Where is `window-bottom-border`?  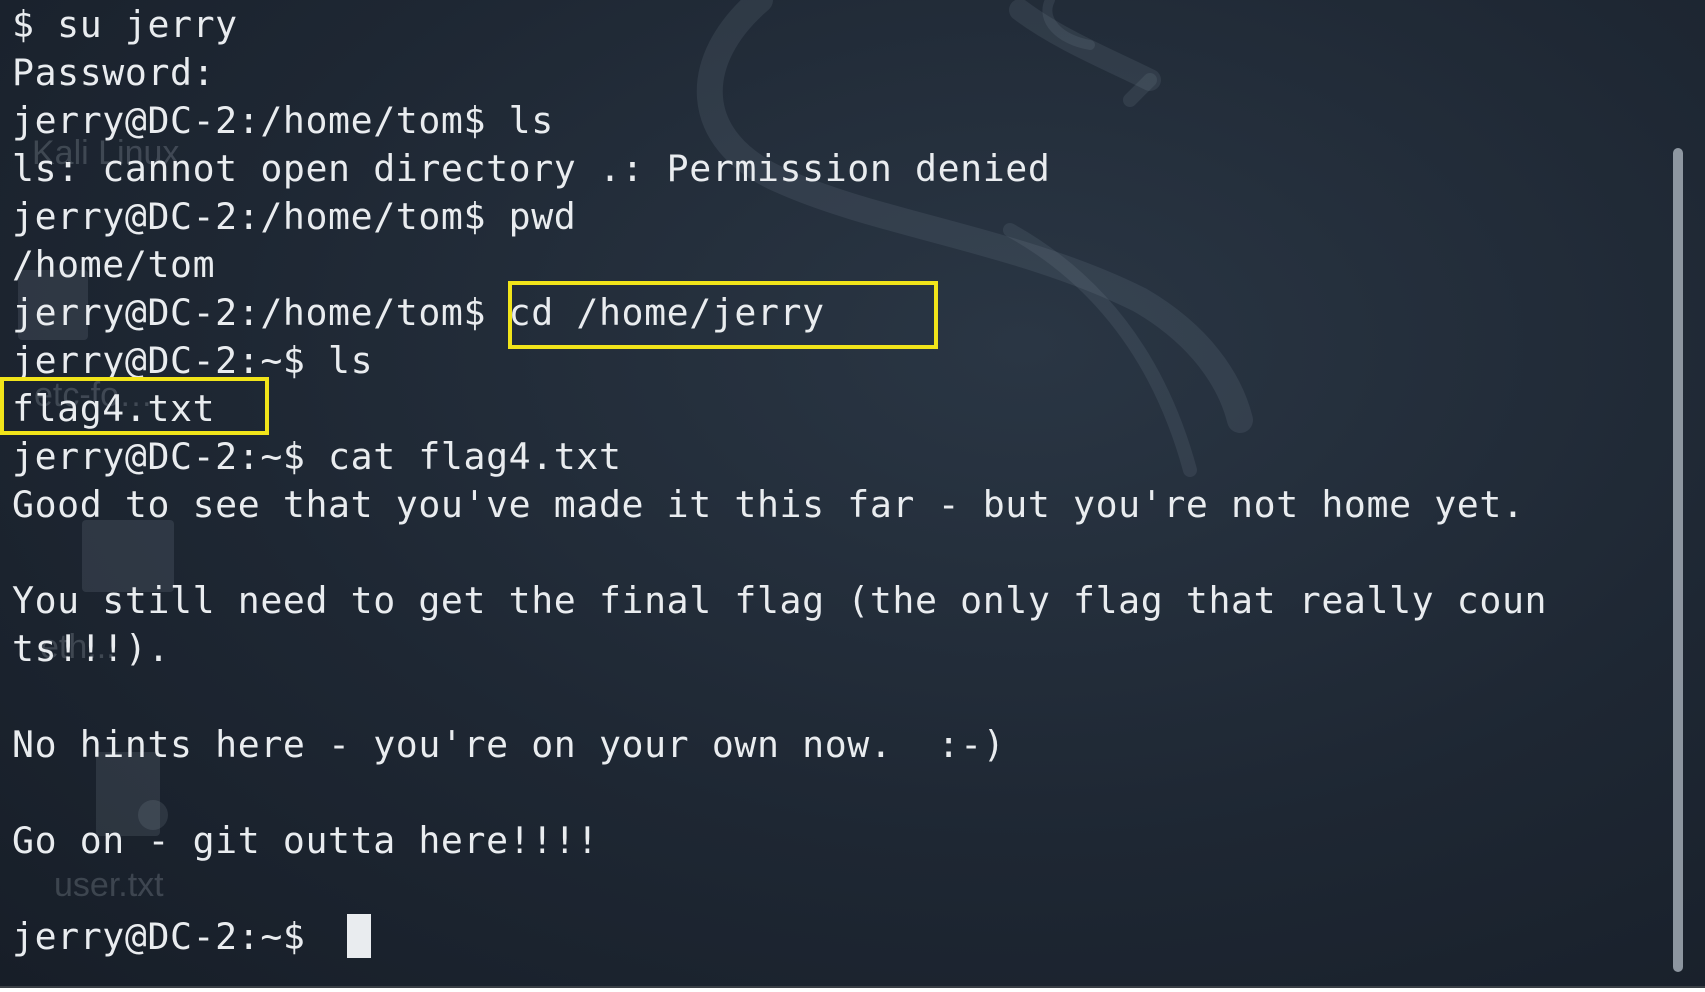 window-bottom-border is located at coordinates (852, 989).